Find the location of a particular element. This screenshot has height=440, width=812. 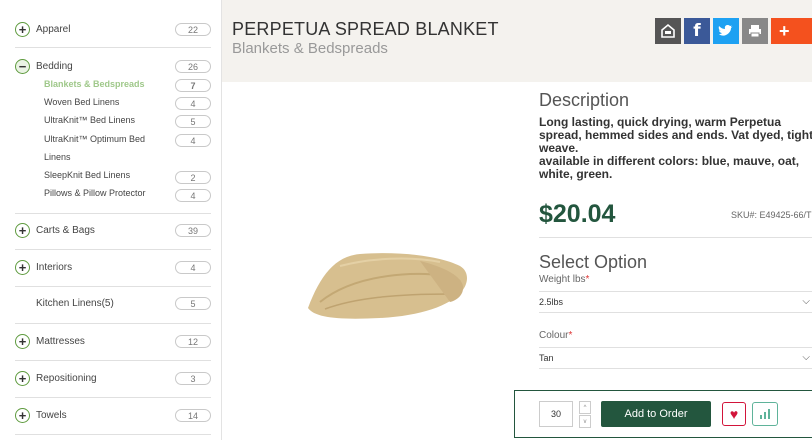

add-to-order-button: Add to Order is located at coordinates (656, 414).